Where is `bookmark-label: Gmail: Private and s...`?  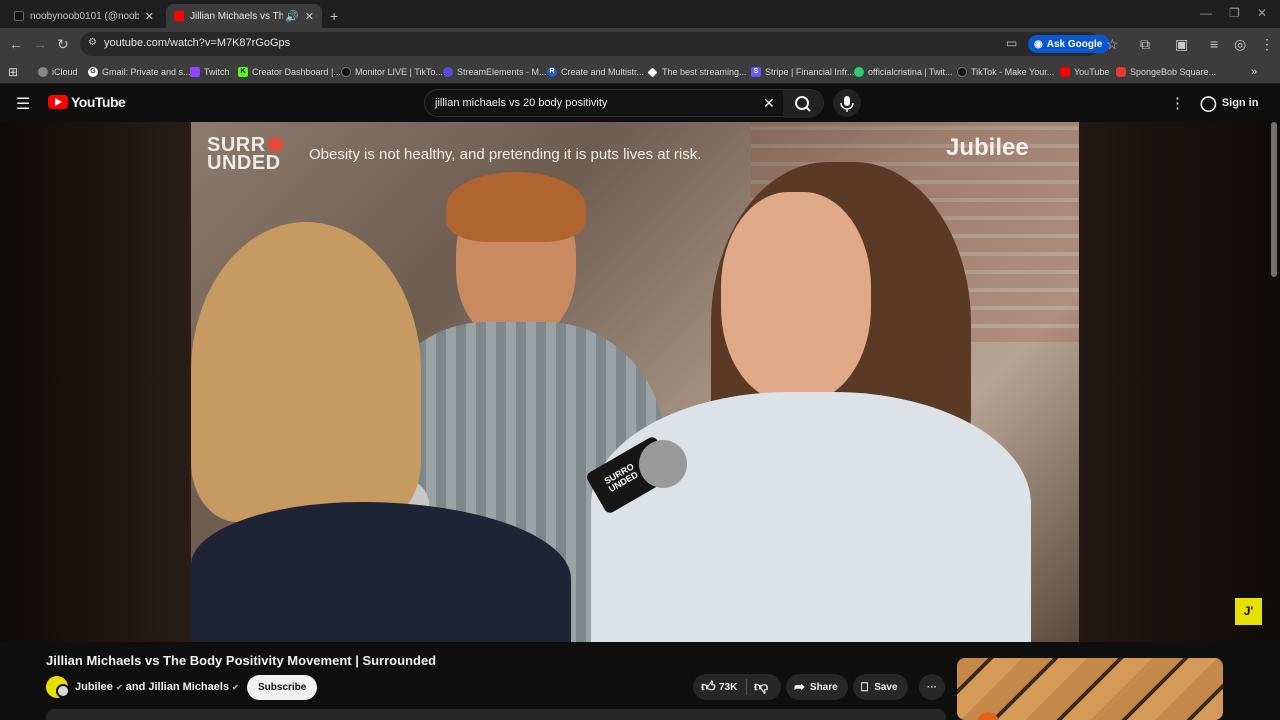
bookmark-label: Gmail: Private and s... is located at coordinates (146, 72).